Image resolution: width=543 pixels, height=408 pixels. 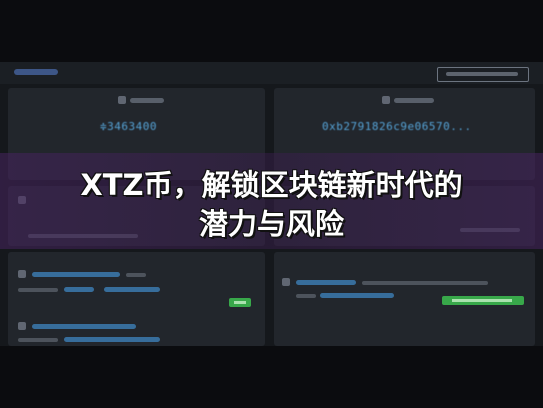 I want to click on headline-line-2: 潜力与风险, so click(x=271, y=224).